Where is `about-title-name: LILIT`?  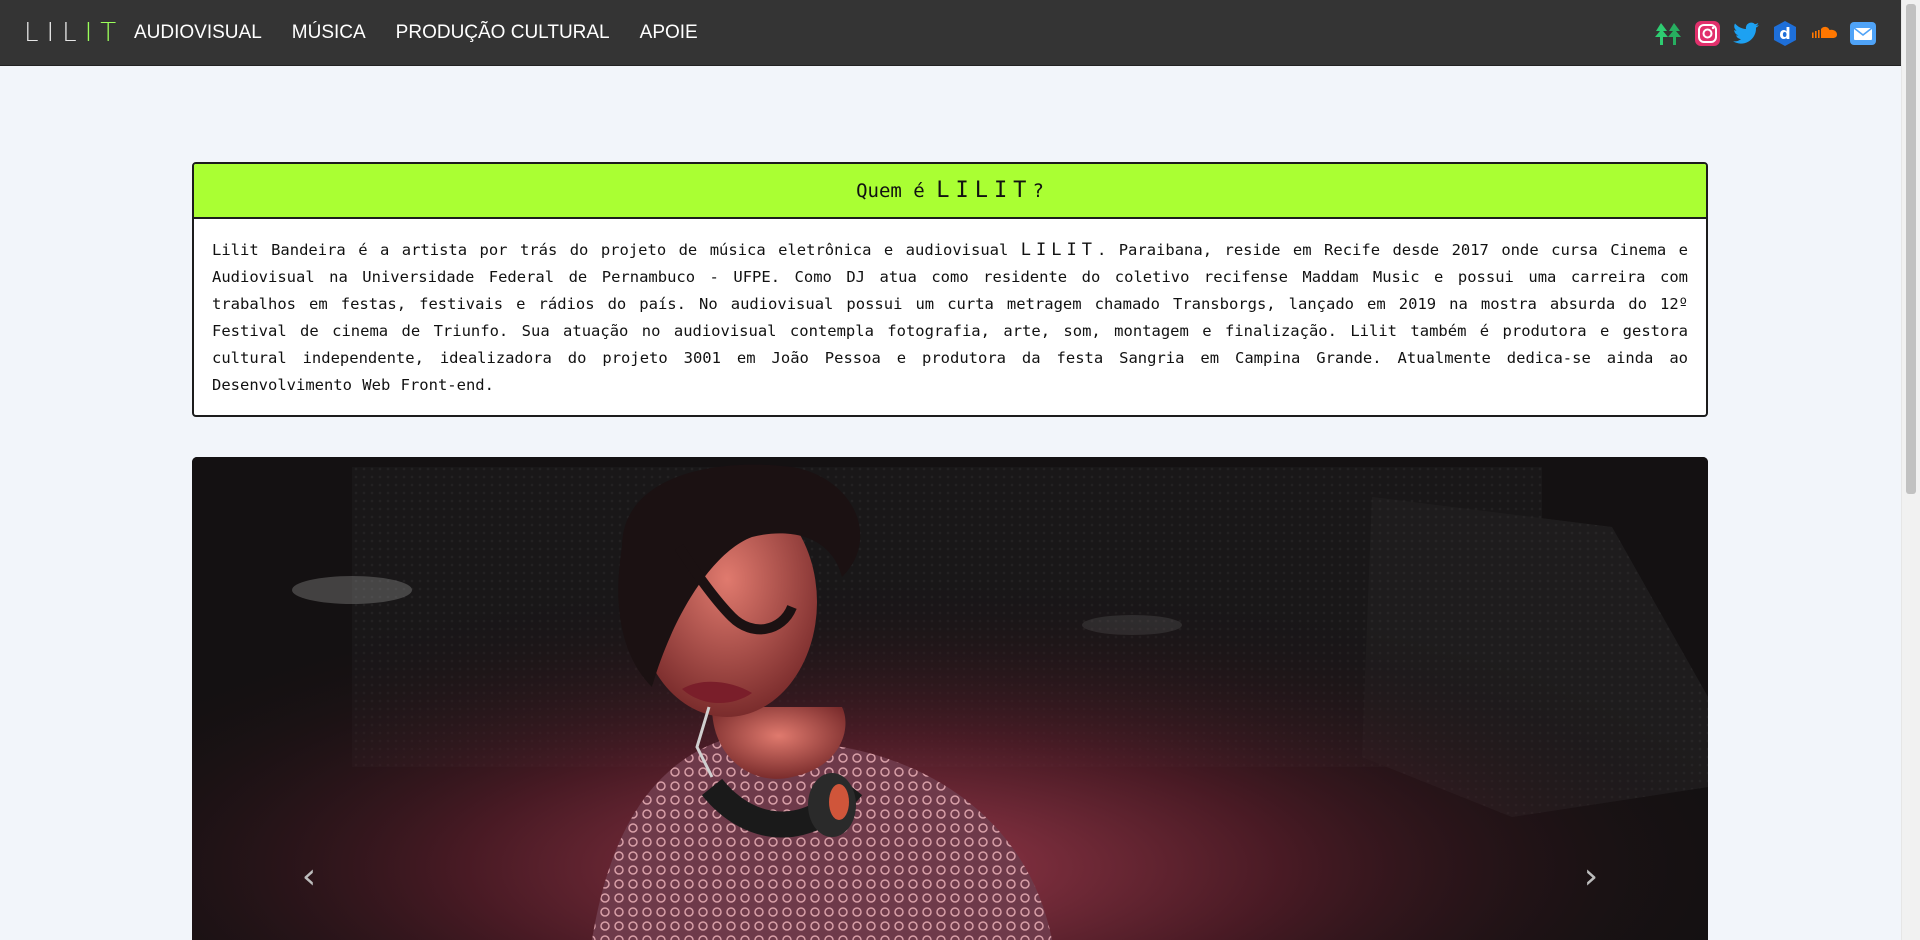
about-title-name: LILIT is located at coordinates (984, 190).